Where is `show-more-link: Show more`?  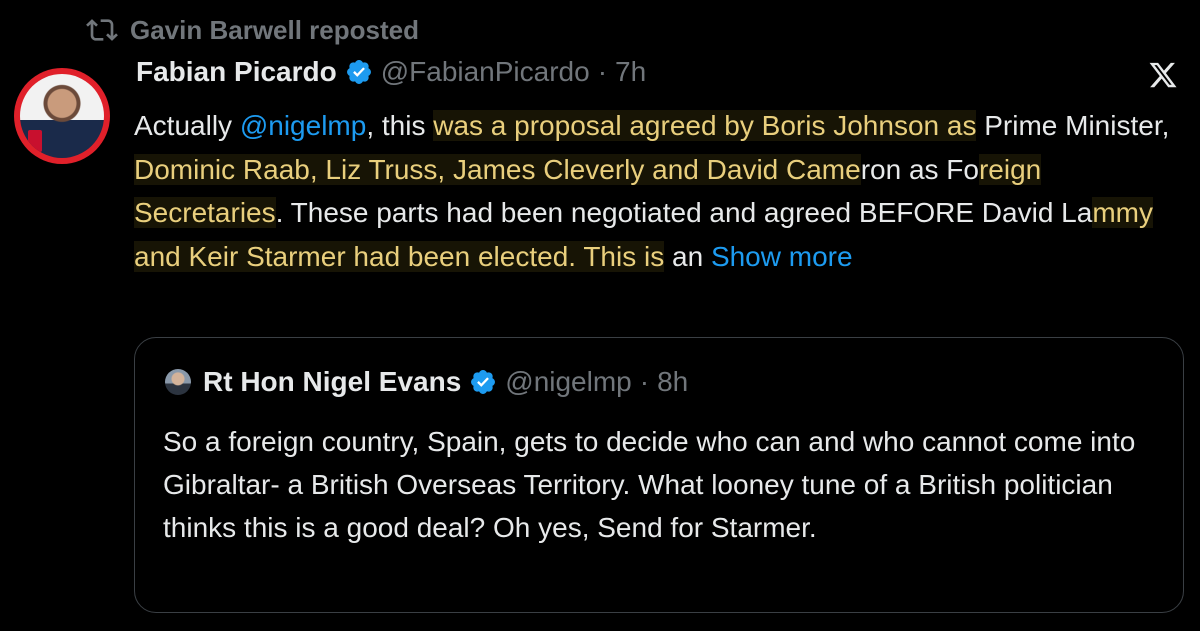 show-more-link: Show more is located at coordinates (782, 256).